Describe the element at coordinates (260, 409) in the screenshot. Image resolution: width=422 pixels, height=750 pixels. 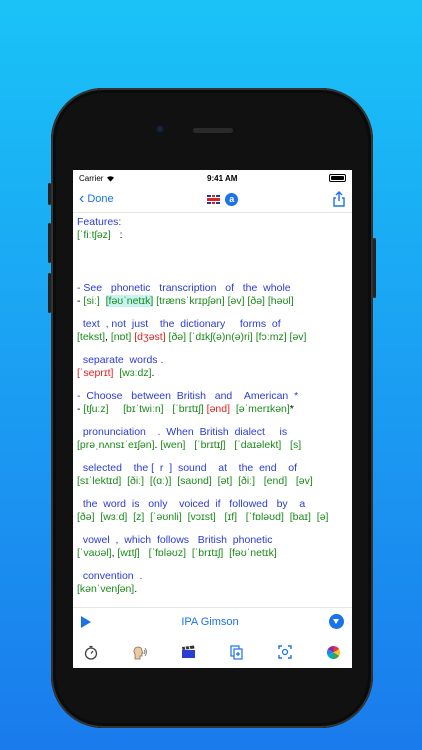
I see `ipa-word: [əˈmerɪkən]` at that location.